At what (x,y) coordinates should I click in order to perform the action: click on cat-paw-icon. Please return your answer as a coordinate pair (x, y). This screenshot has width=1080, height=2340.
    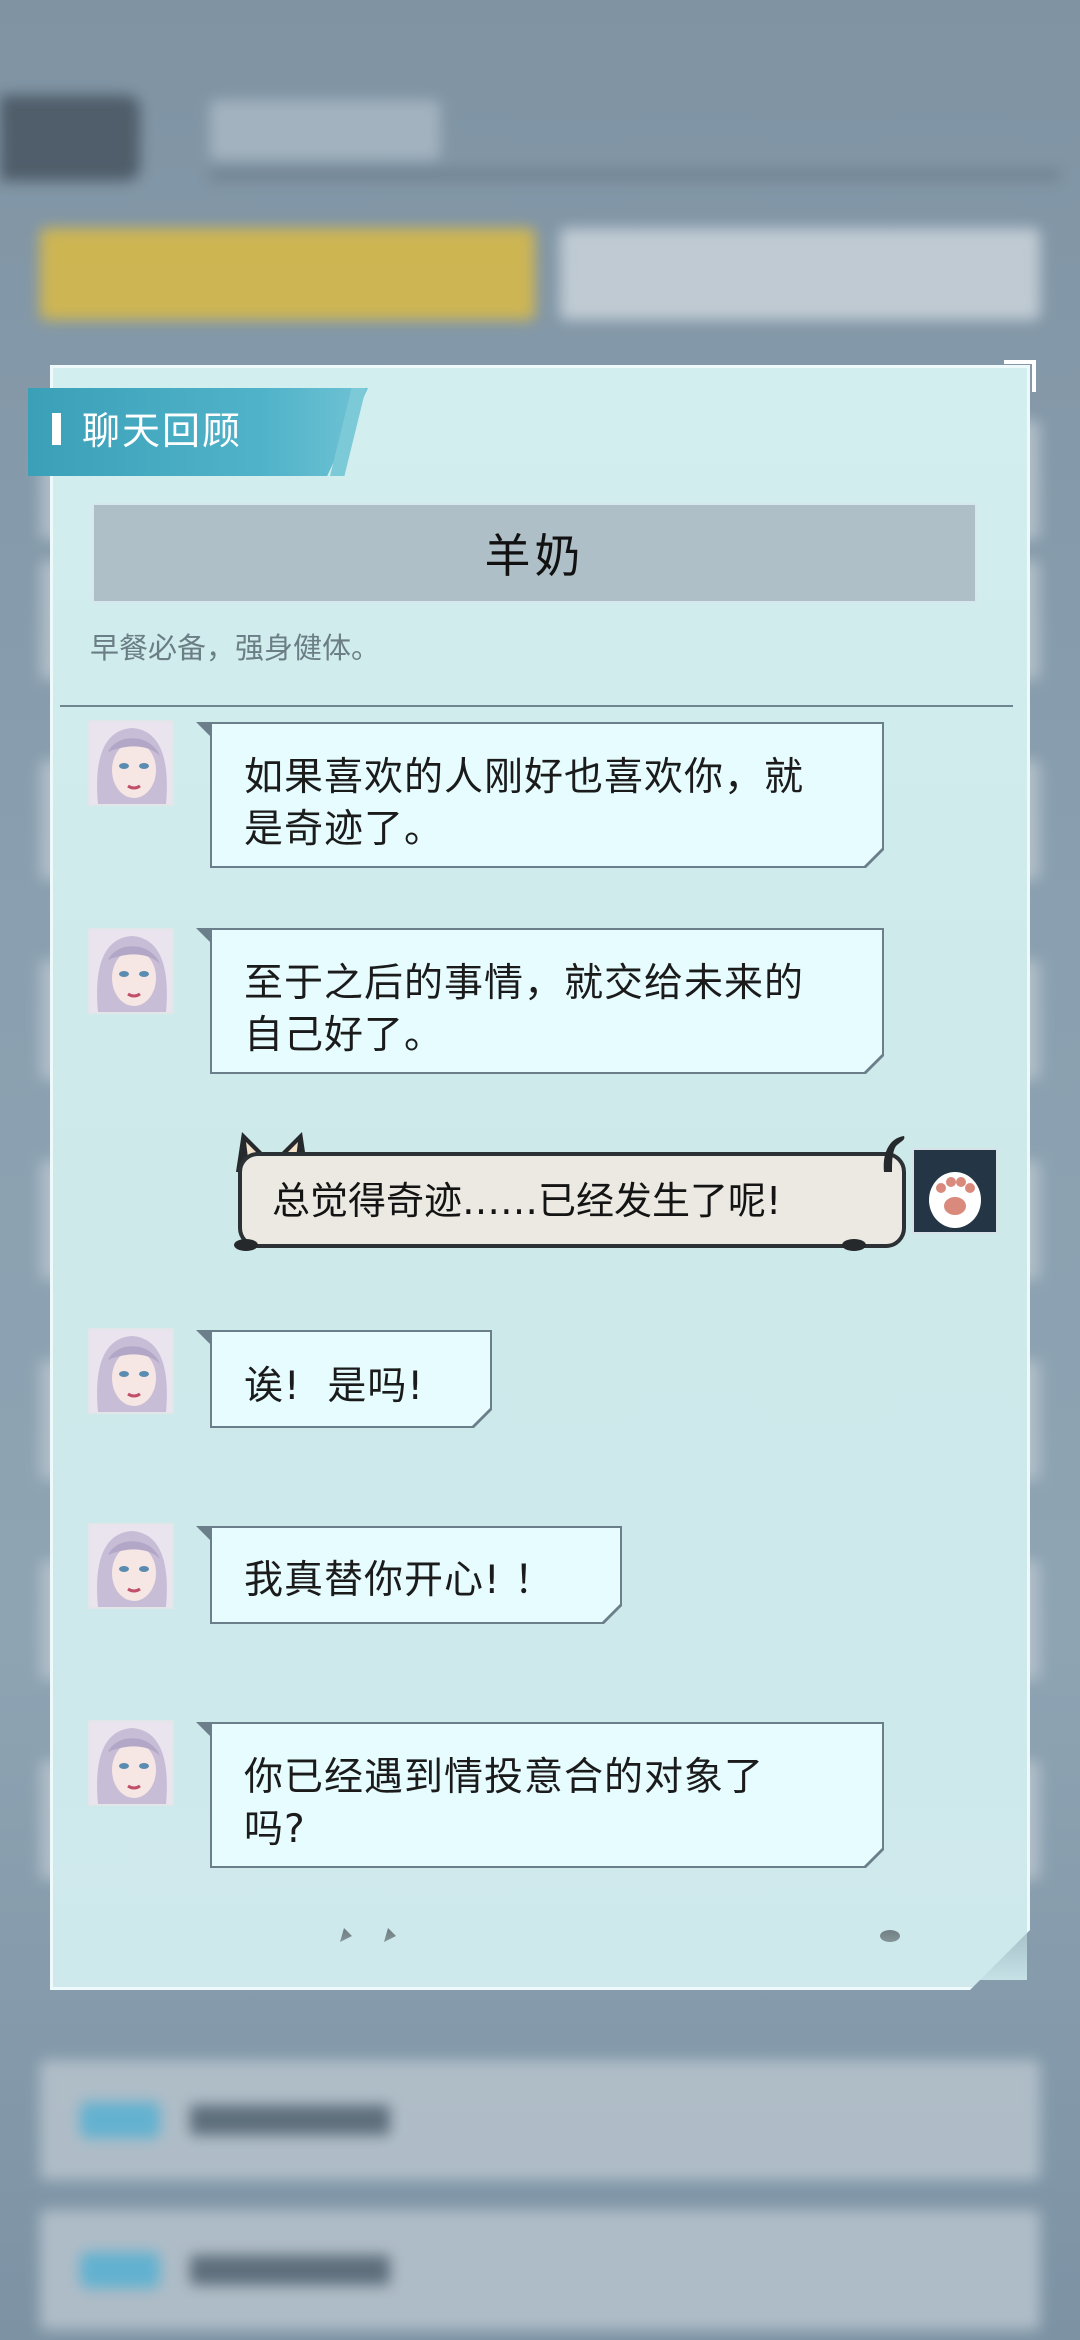
    Looking at the image, I should click on (955, 1191).